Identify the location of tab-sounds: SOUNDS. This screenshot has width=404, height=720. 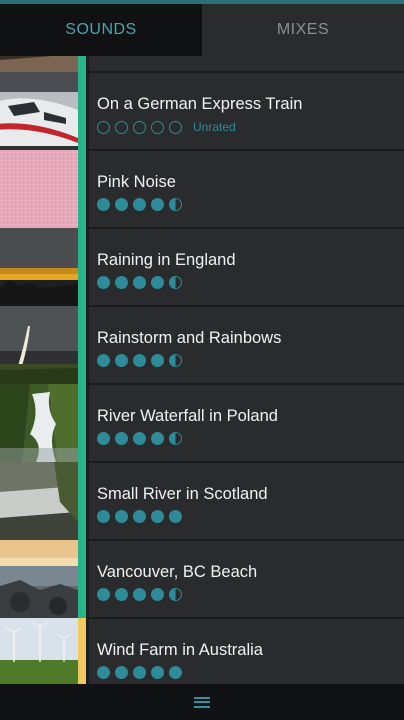
(101, 30).